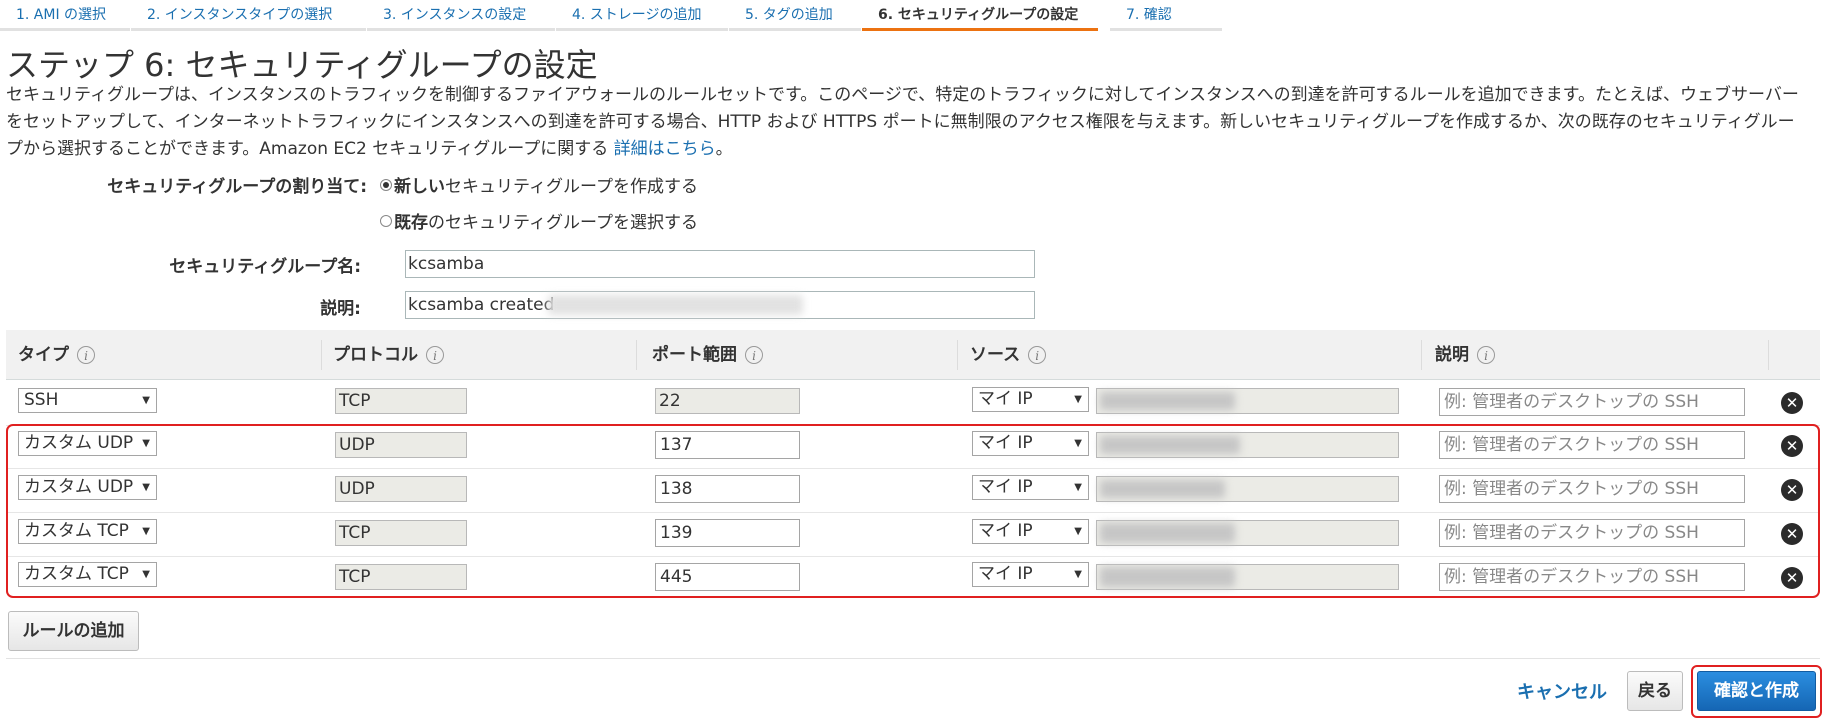  Describe the element at coordinates (913, 658) in the screenshot. I see `footer-divider` at that location.